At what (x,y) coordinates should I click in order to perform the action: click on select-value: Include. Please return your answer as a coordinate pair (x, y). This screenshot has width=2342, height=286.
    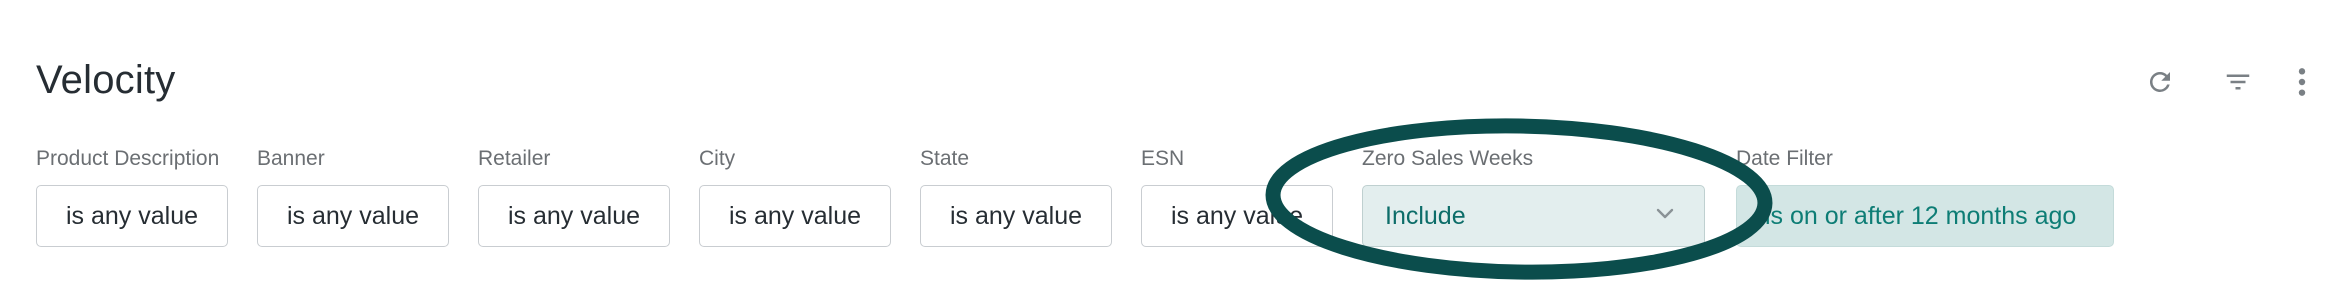
    Looking at the image, I should click on (1425, 215).